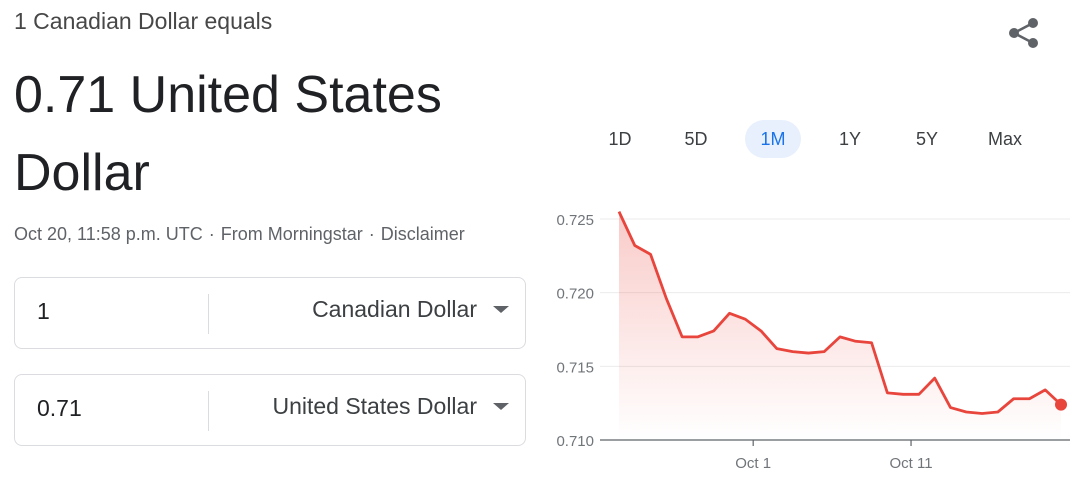 This screenshot has width=1080, height=492. What do you see at coordinates (270, 410) in the screenshot?
I see `to-currency-box: United States Dollar` at bounding box center [270, 410].